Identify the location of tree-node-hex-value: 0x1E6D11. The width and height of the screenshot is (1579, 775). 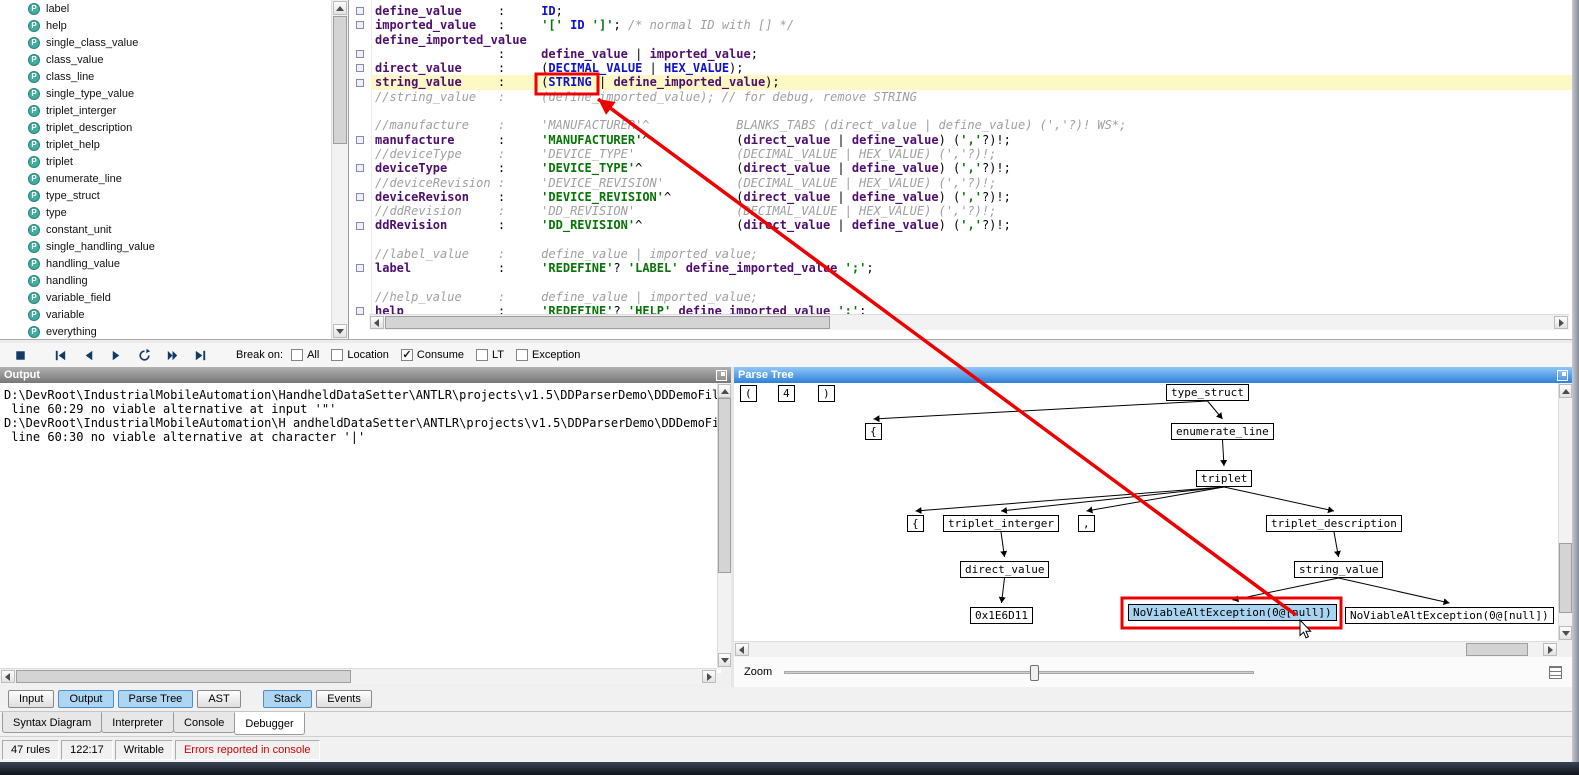
(1001, 615).